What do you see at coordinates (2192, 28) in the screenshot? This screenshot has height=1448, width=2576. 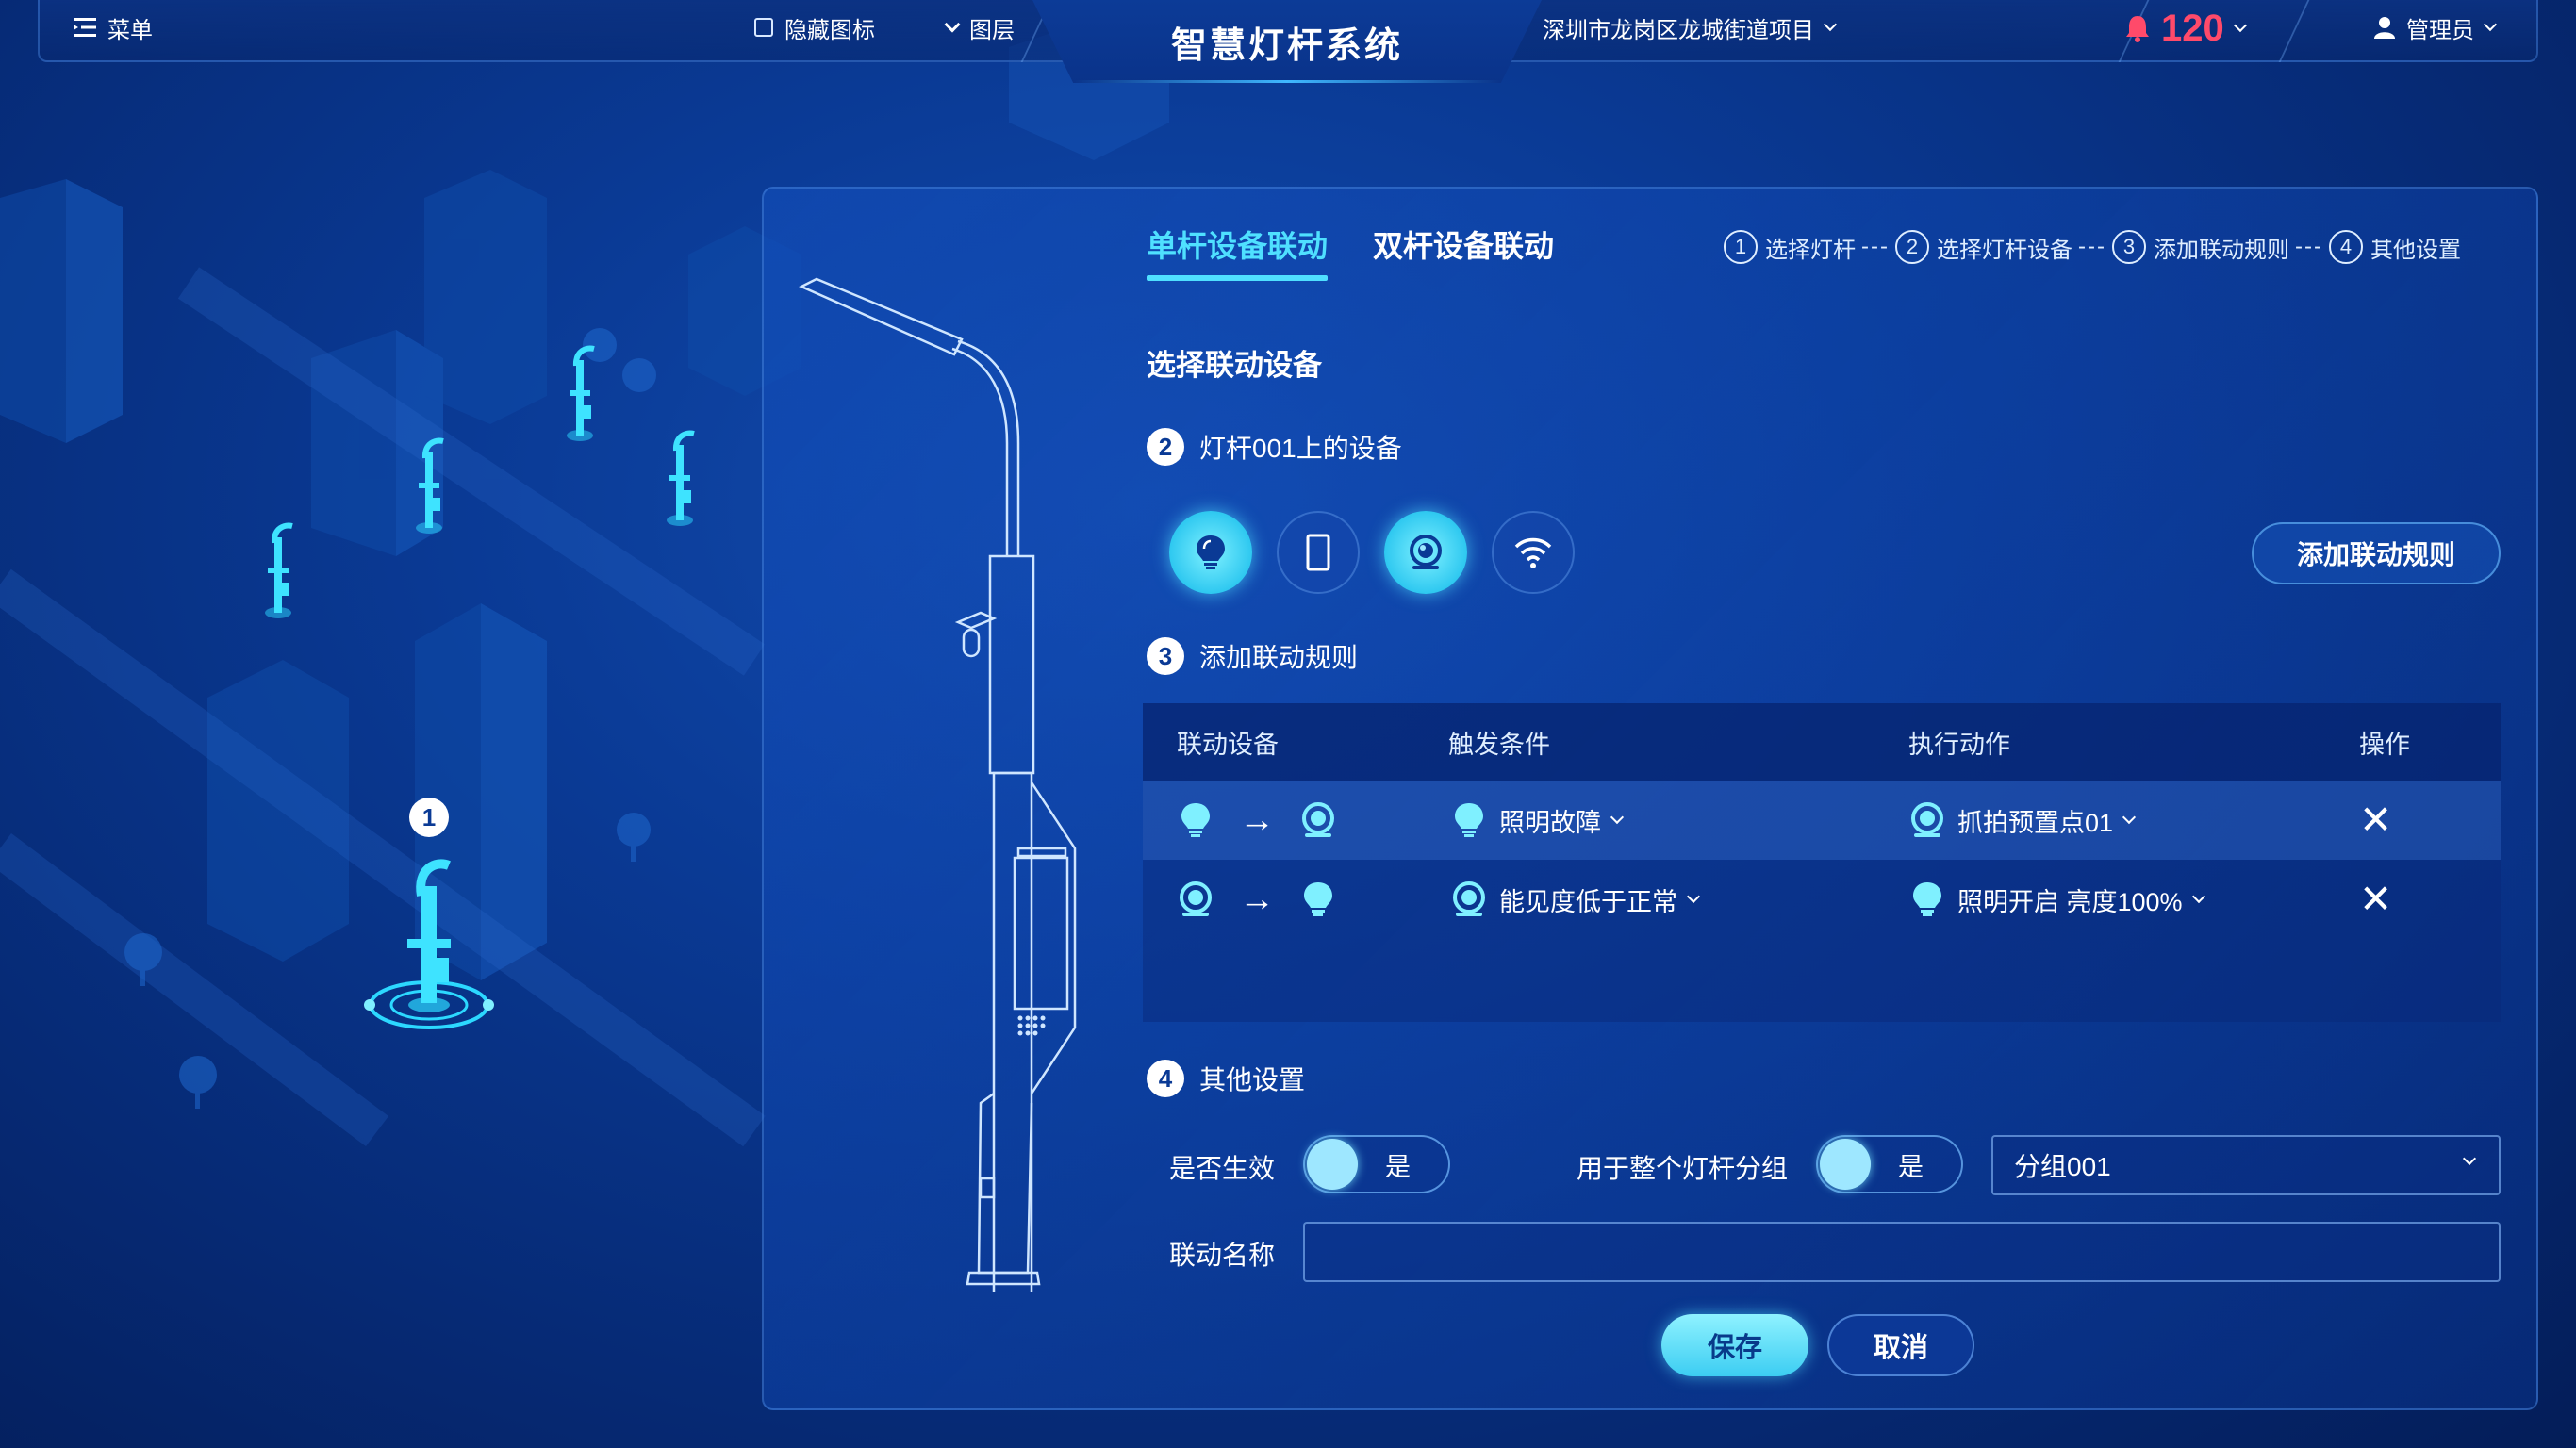 I see `alert-count: 120` at bounding box center [2192, 28].